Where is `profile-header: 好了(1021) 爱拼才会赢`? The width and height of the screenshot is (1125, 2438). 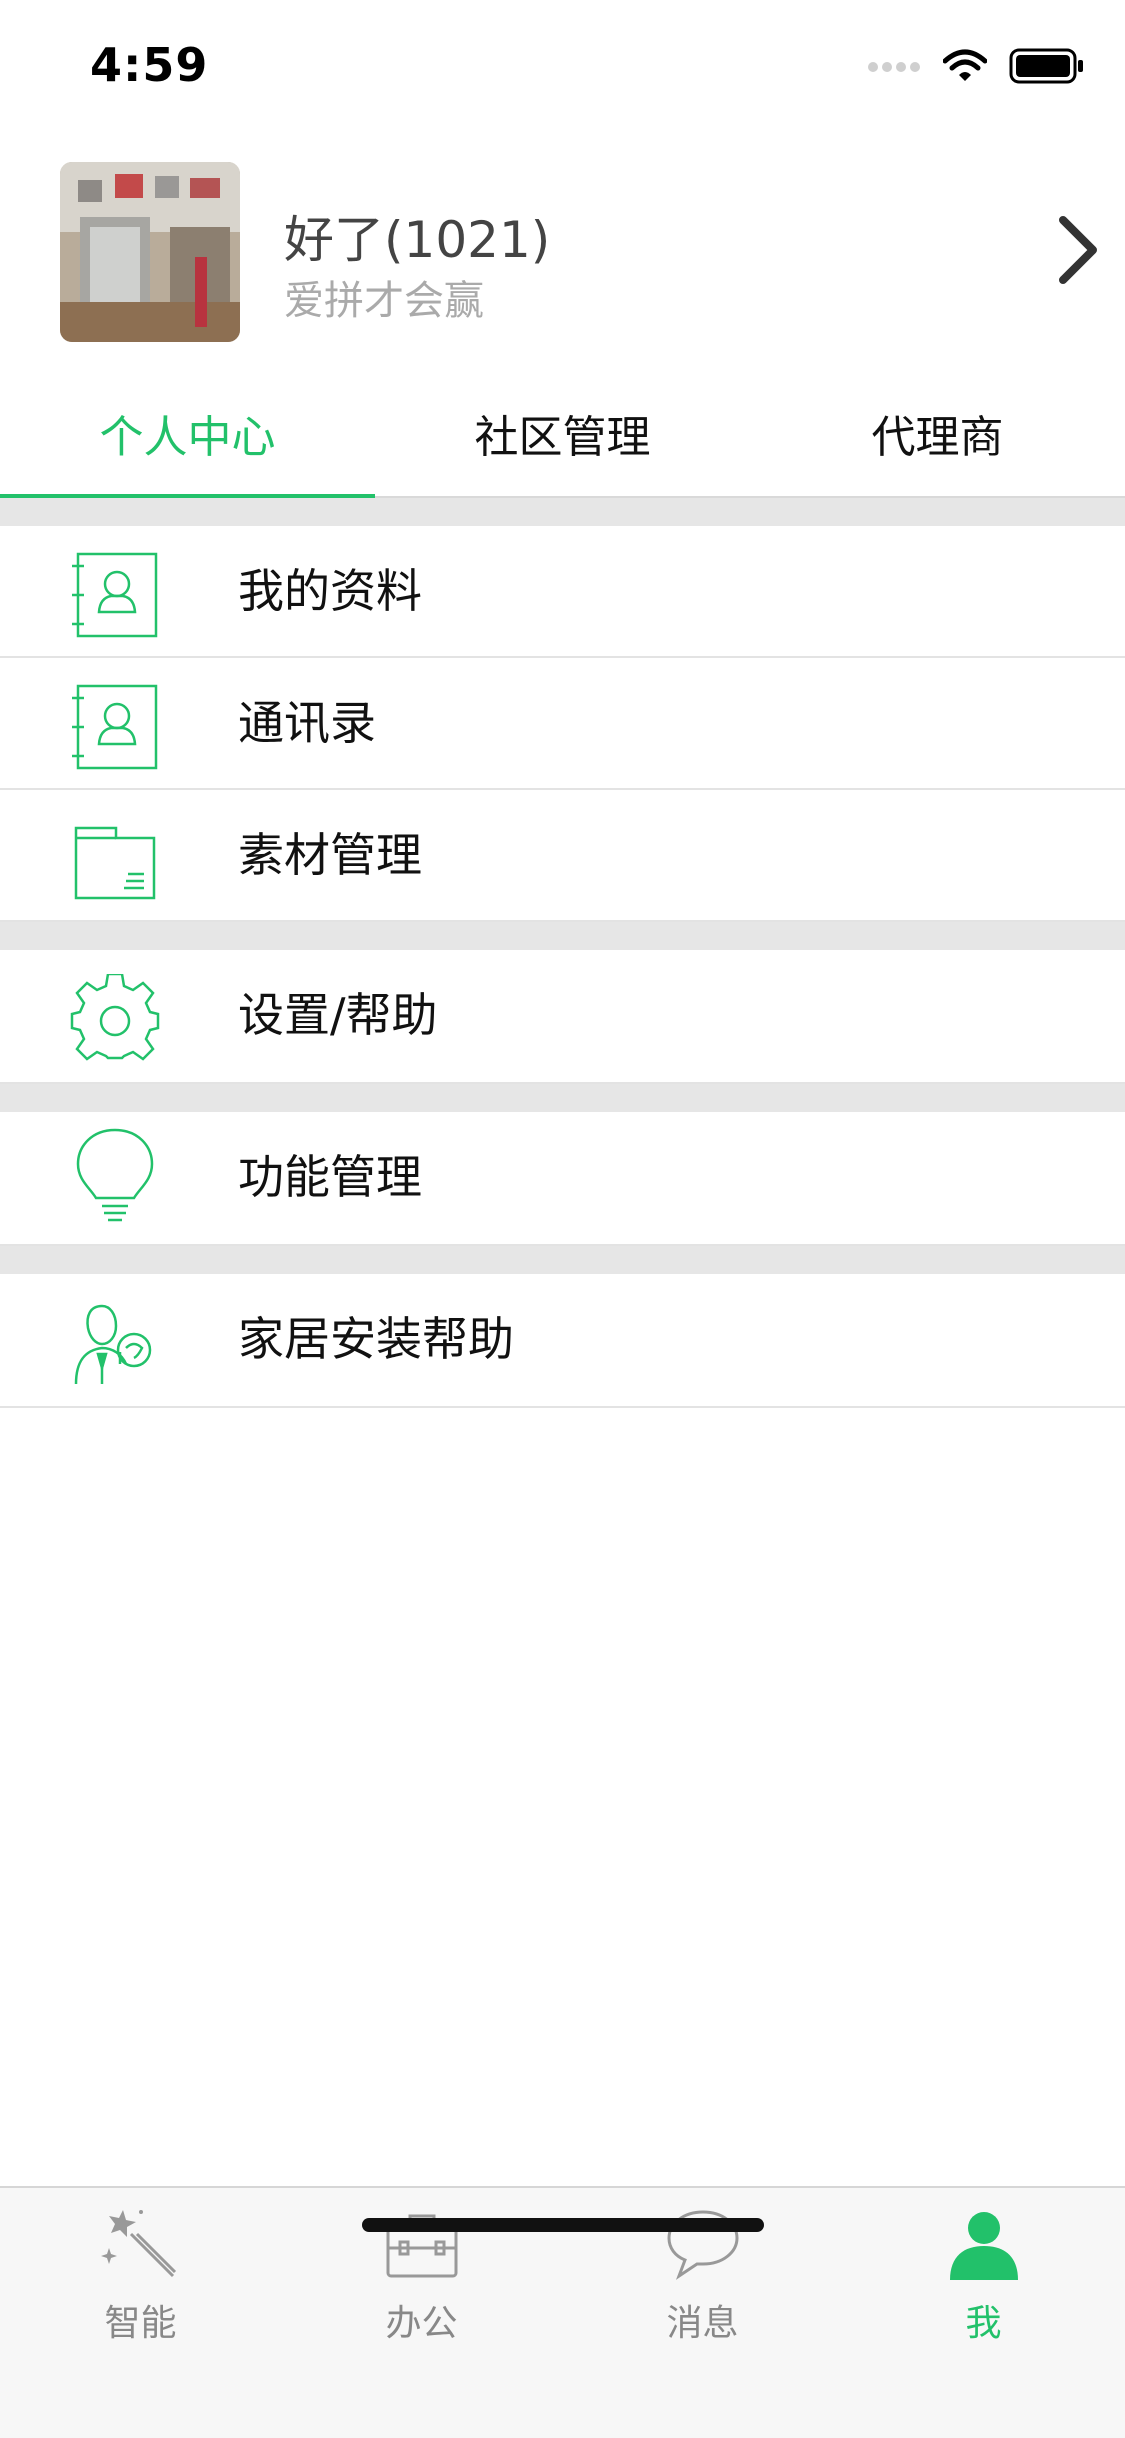
profile-header: 好了(1021) 爱拼才会赢 is located at coordinates (562, 255).